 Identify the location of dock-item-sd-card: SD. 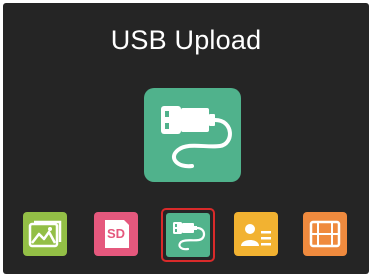
(116, 234).